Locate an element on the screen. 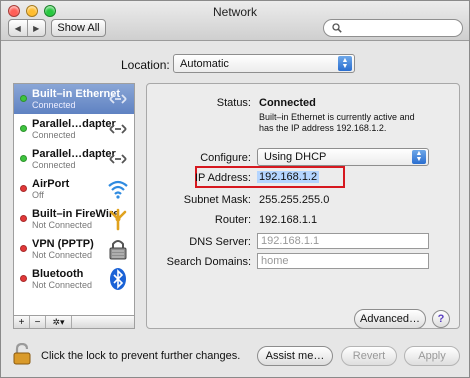 The image size is (470, 378). dns-server-field: 192.168.1.1 is located at coordinates (343, 241).